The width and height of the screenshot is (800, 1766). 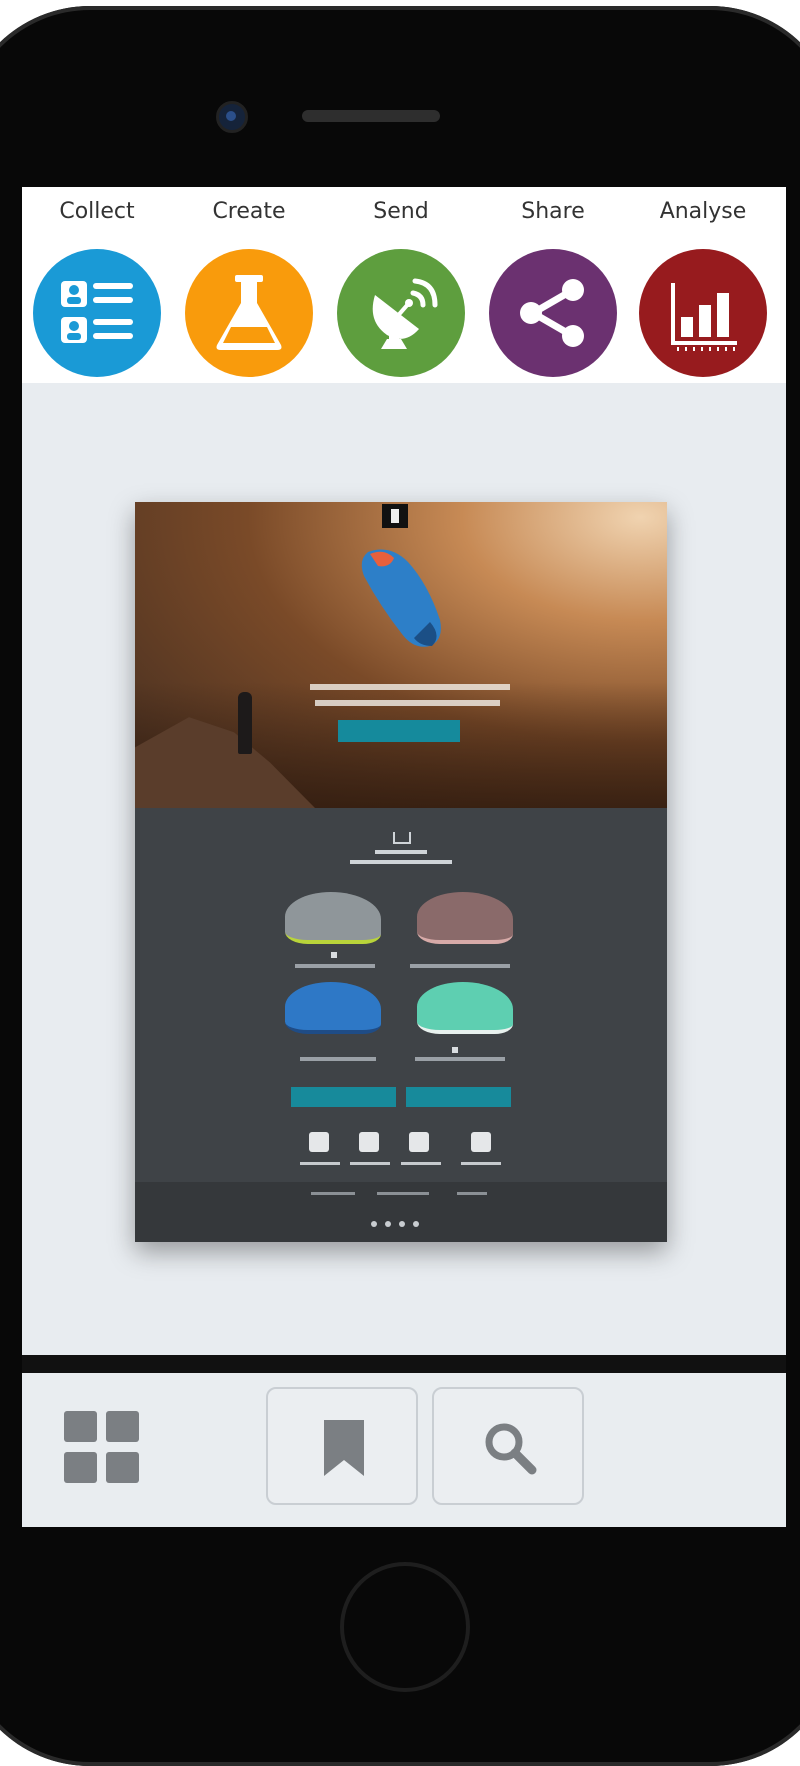 What do you see at coordinates (245, 723) in the screenshot?
I see `hiker-figure` at bounding box center [245, 723].